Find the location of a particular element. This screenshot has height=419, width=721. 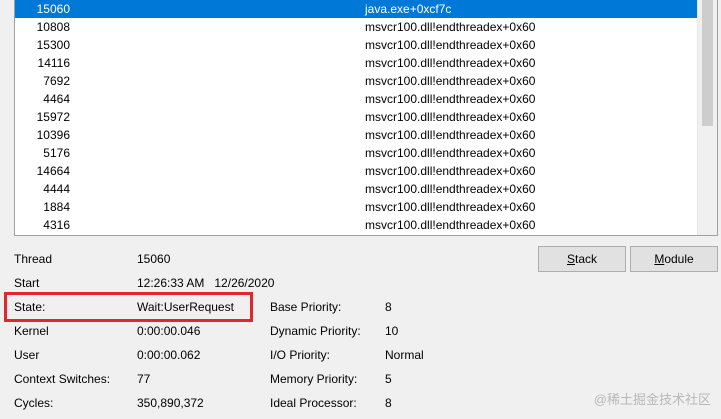

thread-row: 7692 msvcr100.dll!endthreadex+0x60 is located at coordinates (356, 81).